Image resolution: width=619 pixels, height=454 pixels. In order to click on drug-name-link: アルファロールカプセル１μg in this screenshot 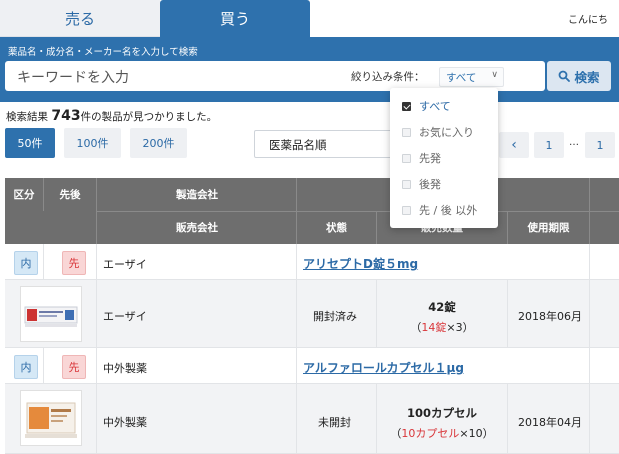, I will do `click(383, 367)`.